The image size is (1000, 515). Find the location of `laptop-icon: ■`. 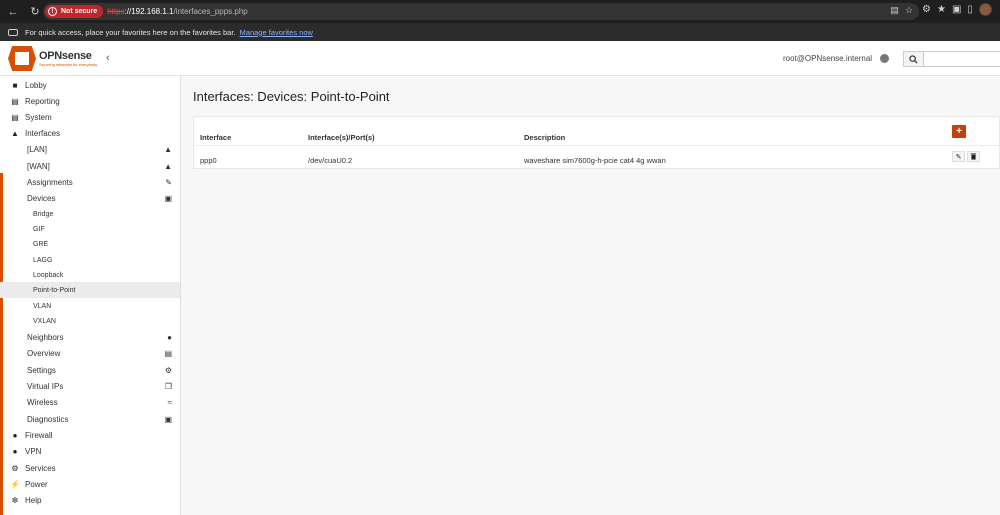

laptop-icon: ■ is located at coordinates (15, 85).